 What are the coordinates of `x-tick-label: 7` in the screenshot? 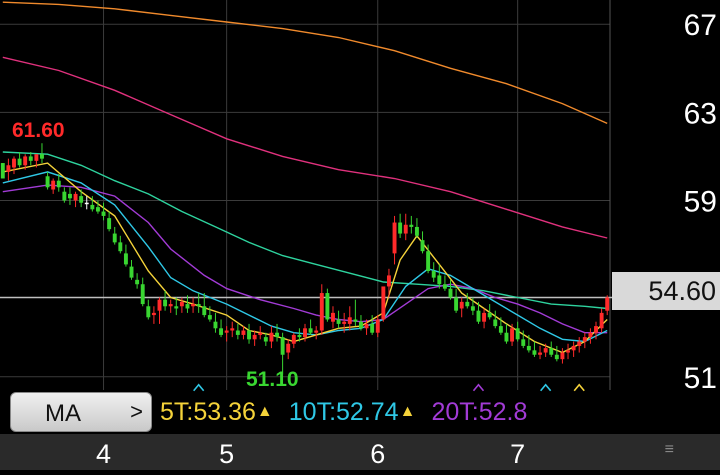 It's located at (517, 454).